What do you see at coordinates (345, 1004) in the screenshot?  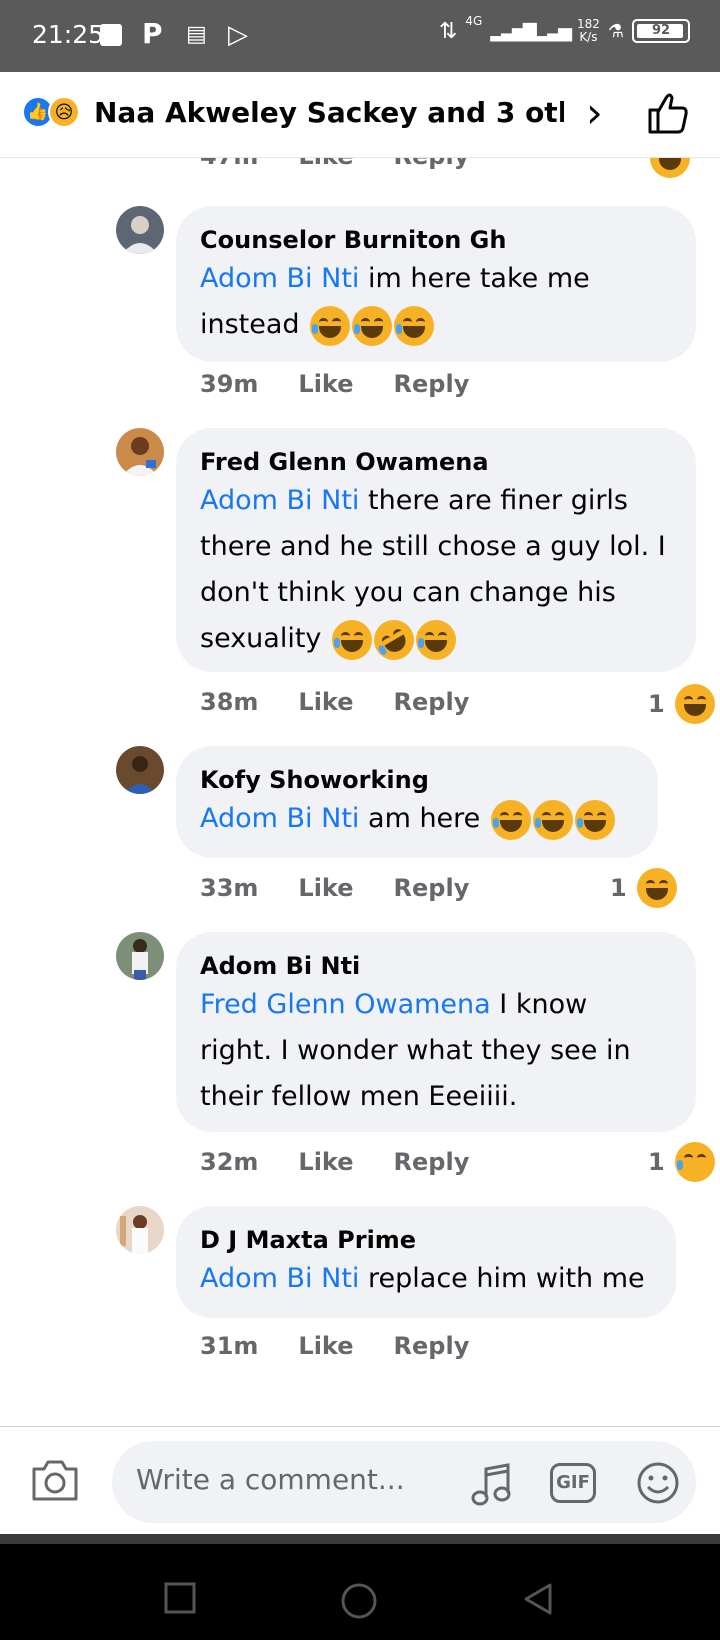 I see `mention-link: Fred Glenn Owamena` at bounding box center [345, 1004].